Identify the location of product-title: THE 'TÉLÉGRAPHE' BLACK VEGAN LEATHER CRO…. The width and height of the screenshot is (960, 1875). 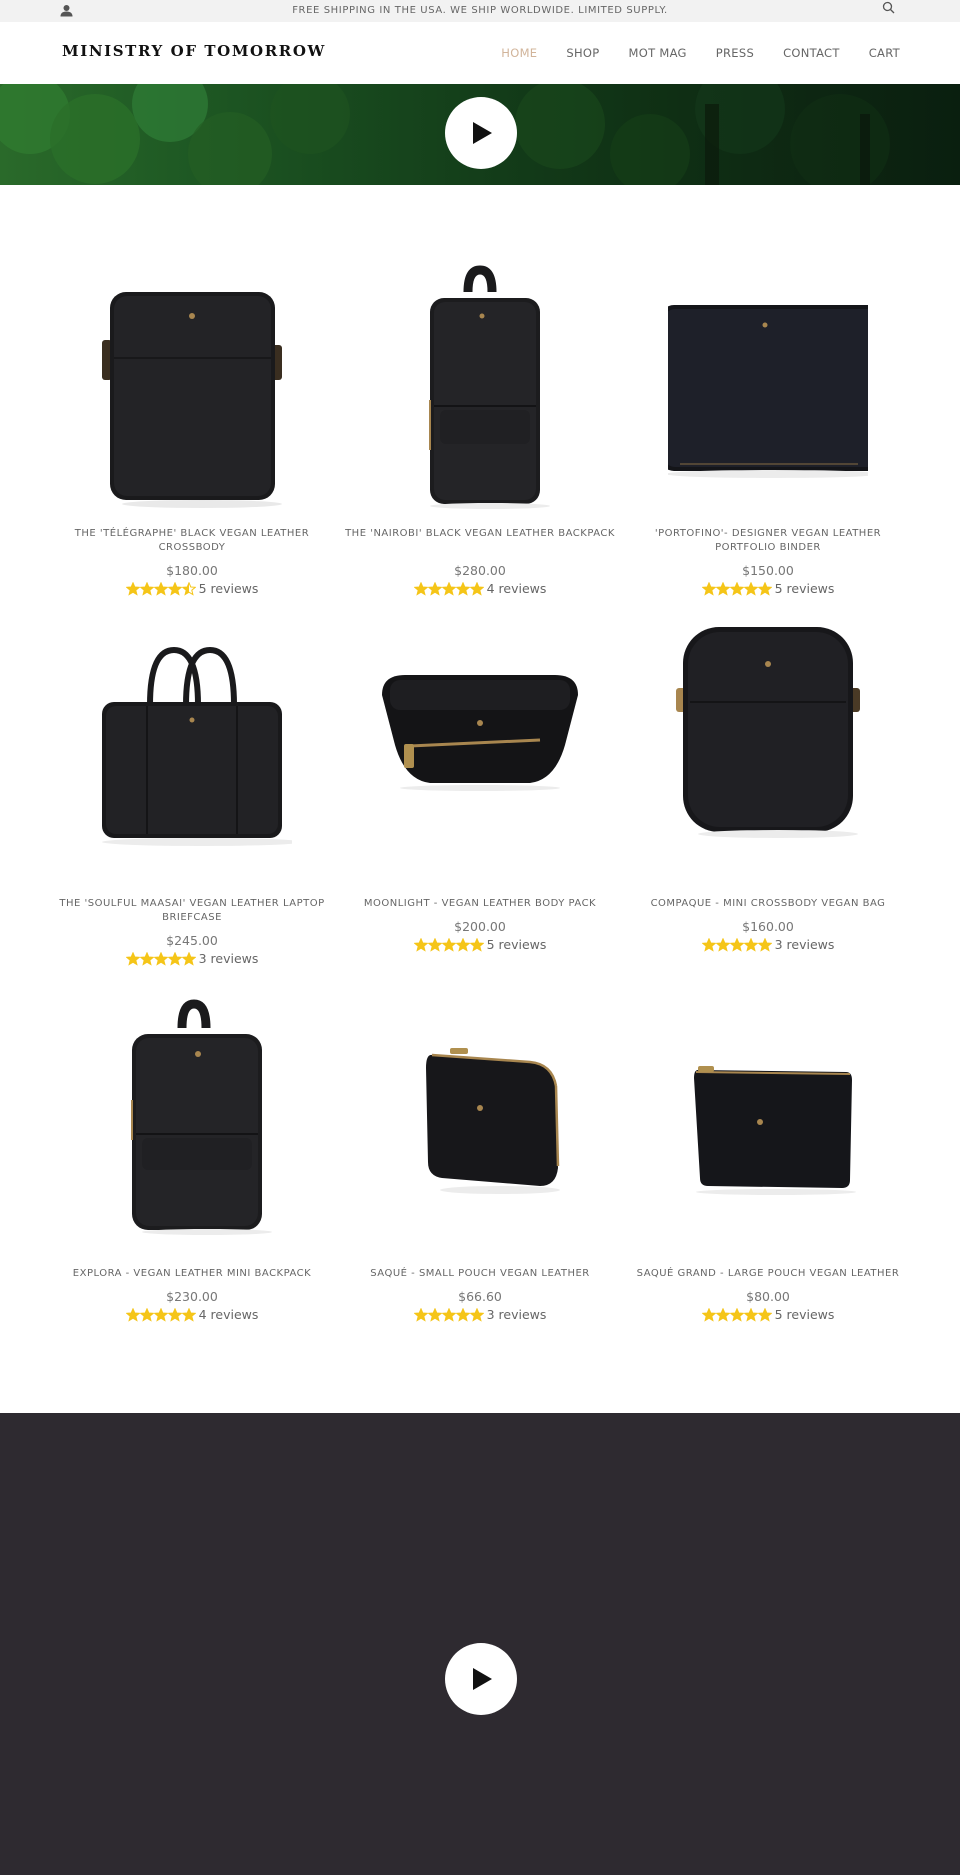
(192, 541).